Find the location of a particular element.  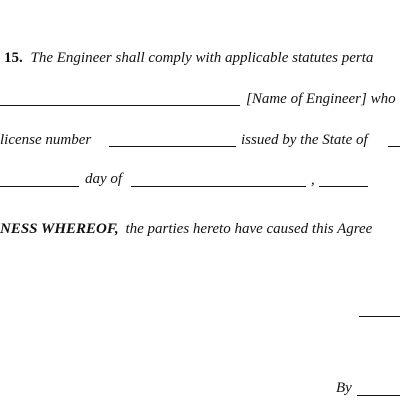

state-blank is located at coordinates (394, 146).